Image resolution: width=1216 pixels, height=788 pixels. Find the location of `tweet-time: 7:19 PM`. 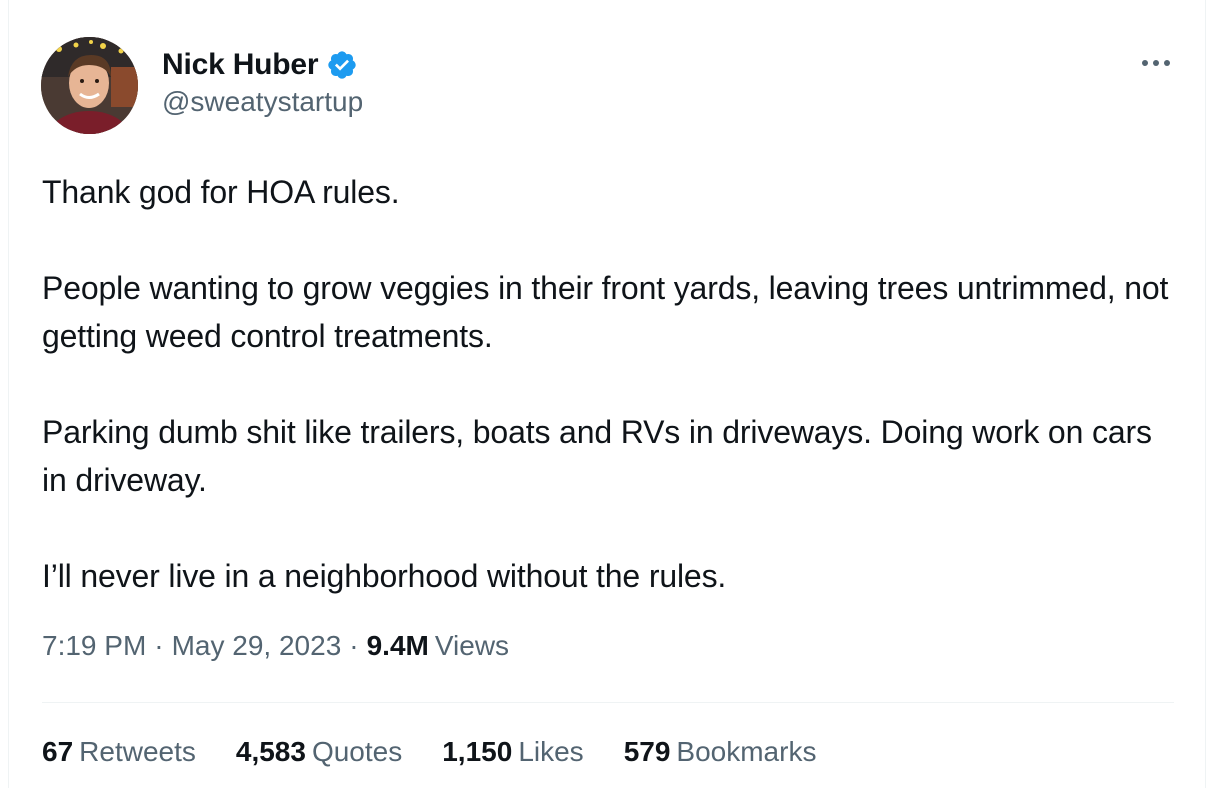

tweet-time: 7:19 PM is located at coordinates (94, 646).